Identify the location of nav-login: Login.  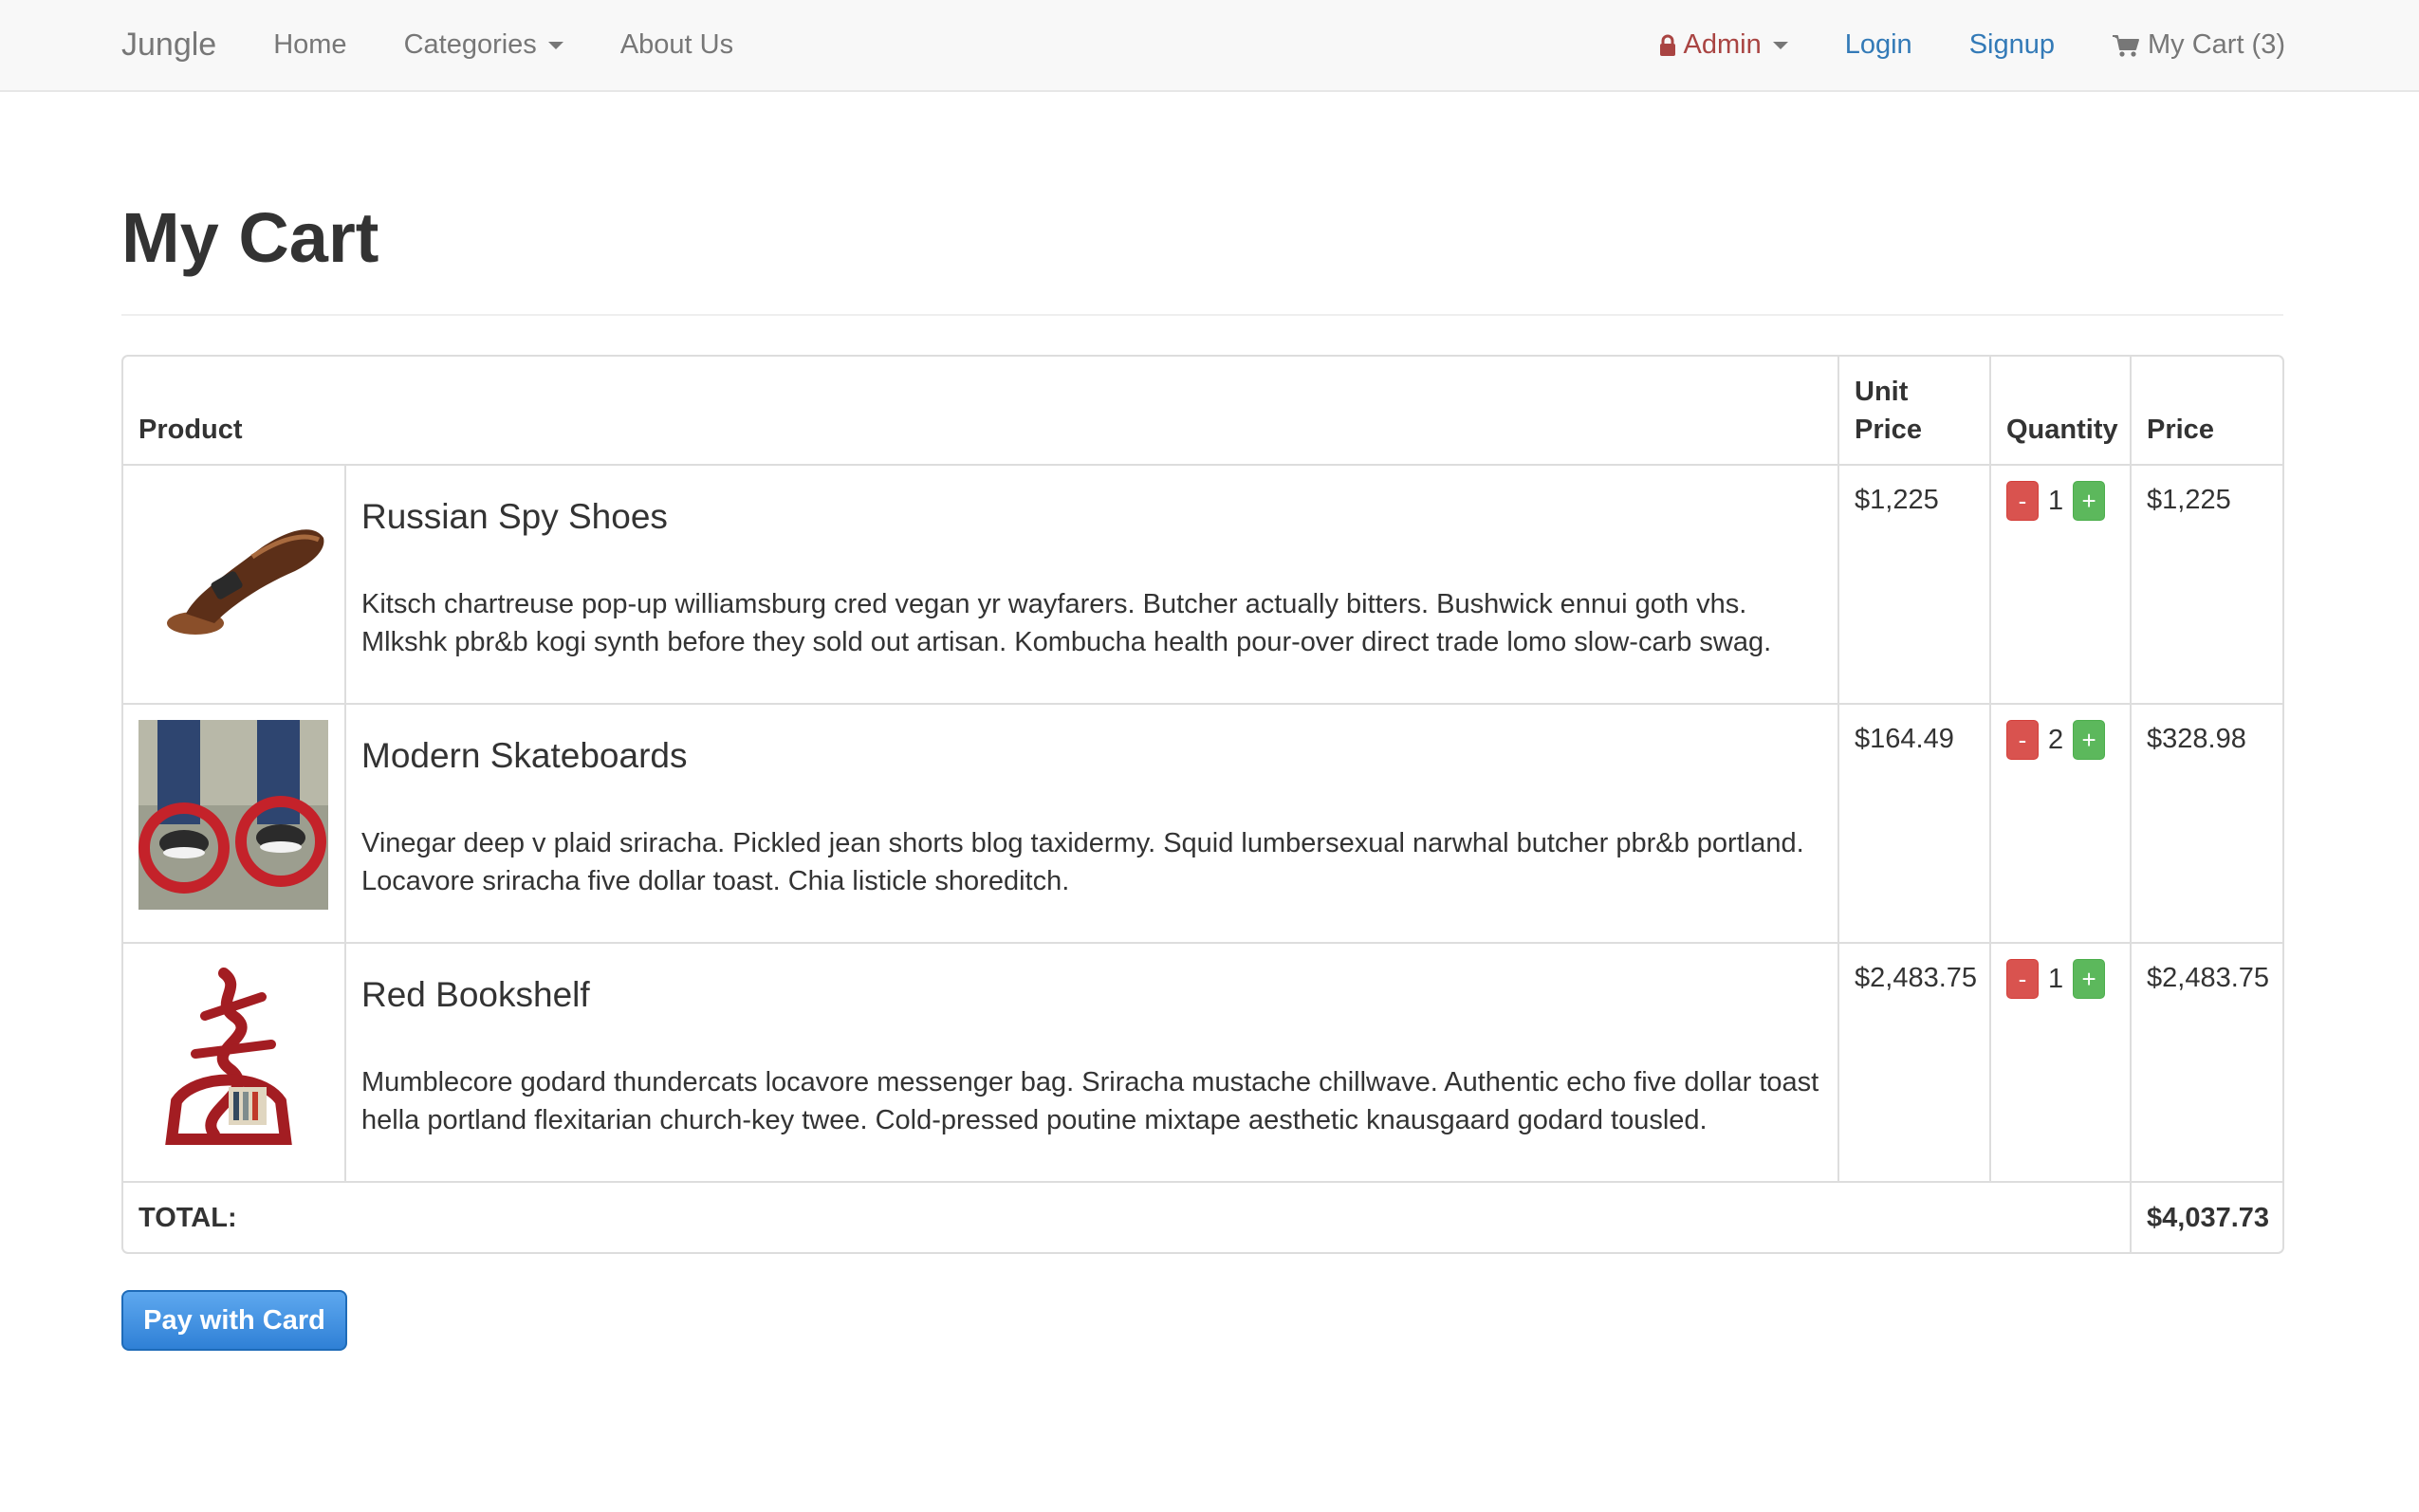
(1879, 45).